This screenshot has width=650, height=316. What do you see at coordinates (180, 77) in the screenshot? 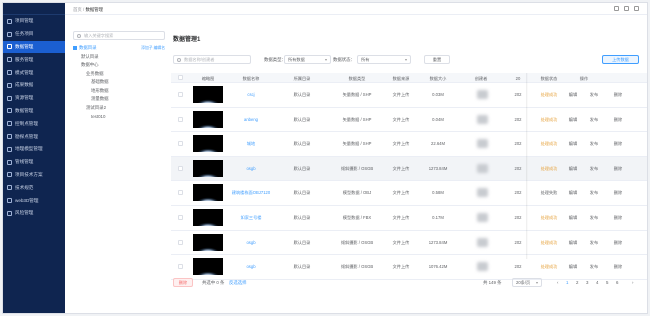
I see `select-all-checkbox` at bounding box center [180, 77].